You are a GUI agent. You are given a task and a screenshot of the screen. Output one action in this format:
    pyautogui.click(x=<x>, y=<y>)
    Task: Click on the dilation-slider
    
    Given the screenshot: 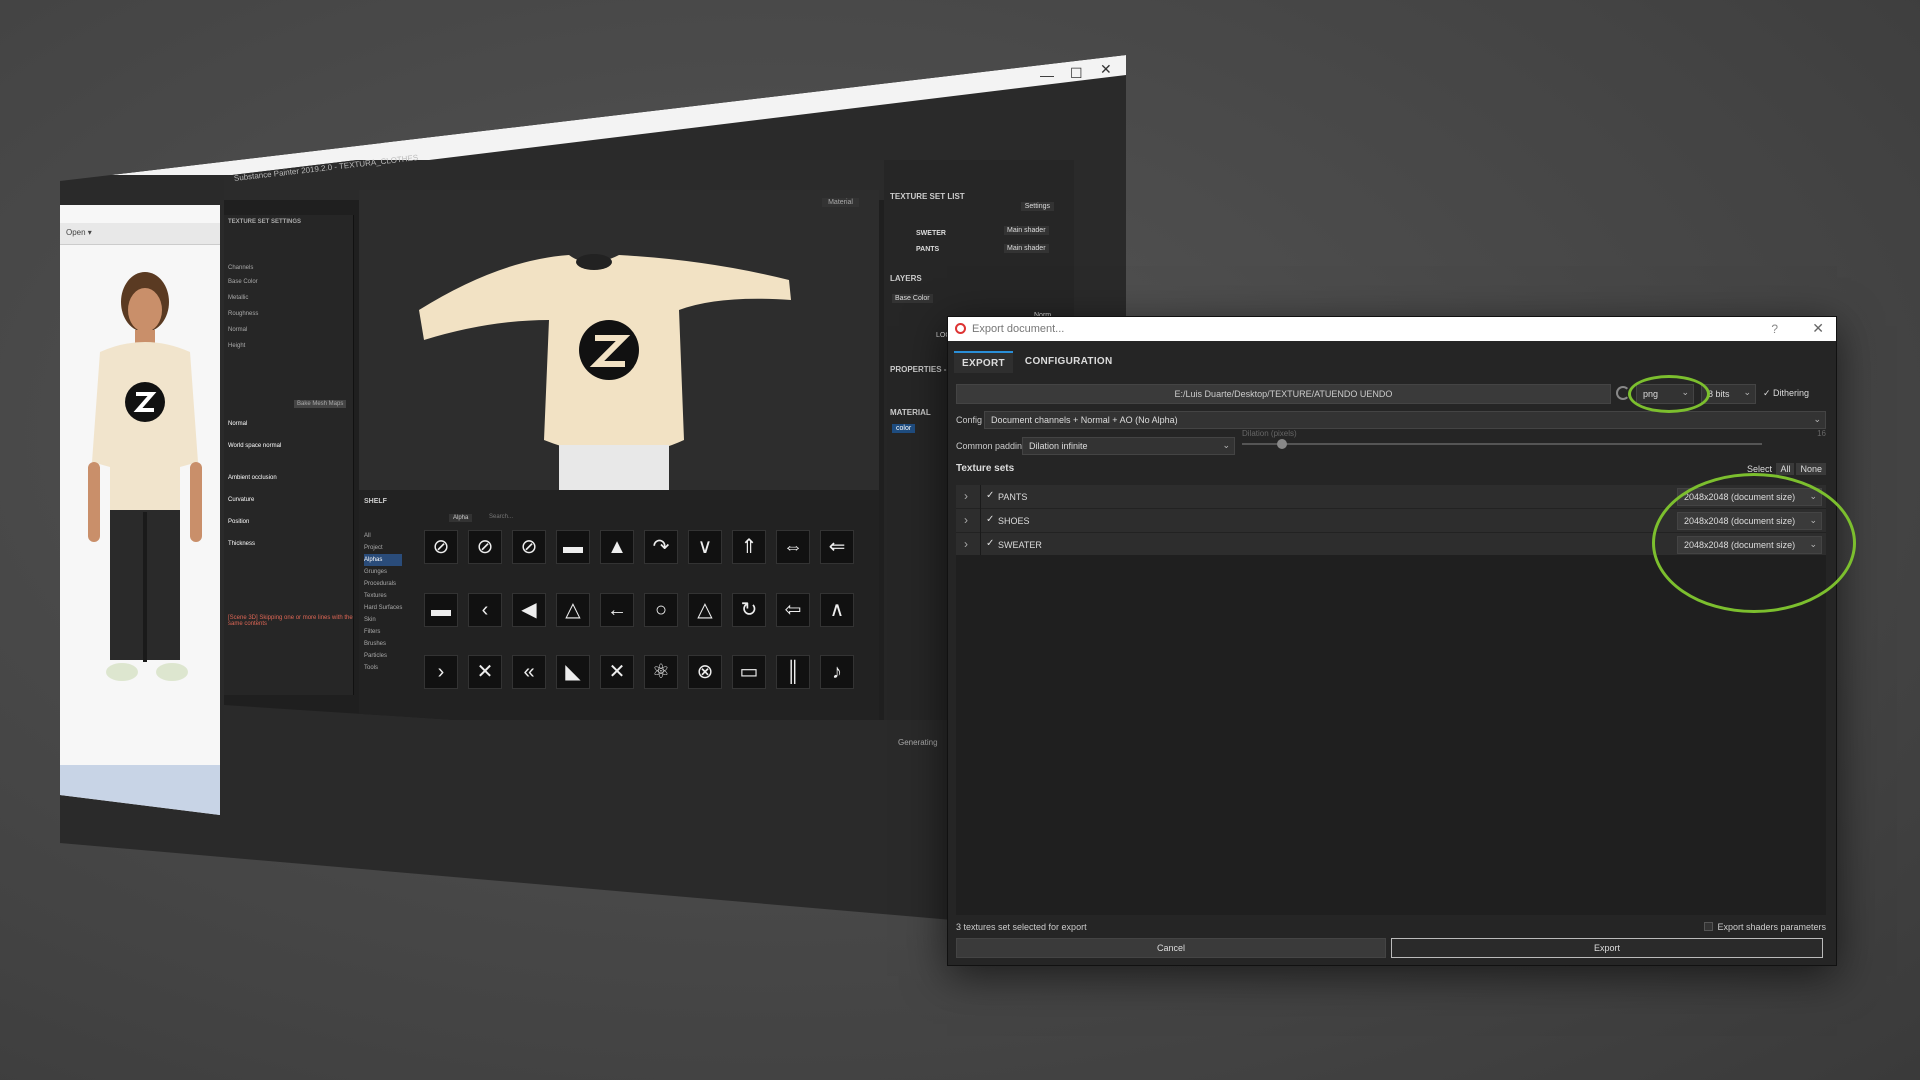 What is the action you would take?
    pyautogui.click(x=1502, y=444)
    